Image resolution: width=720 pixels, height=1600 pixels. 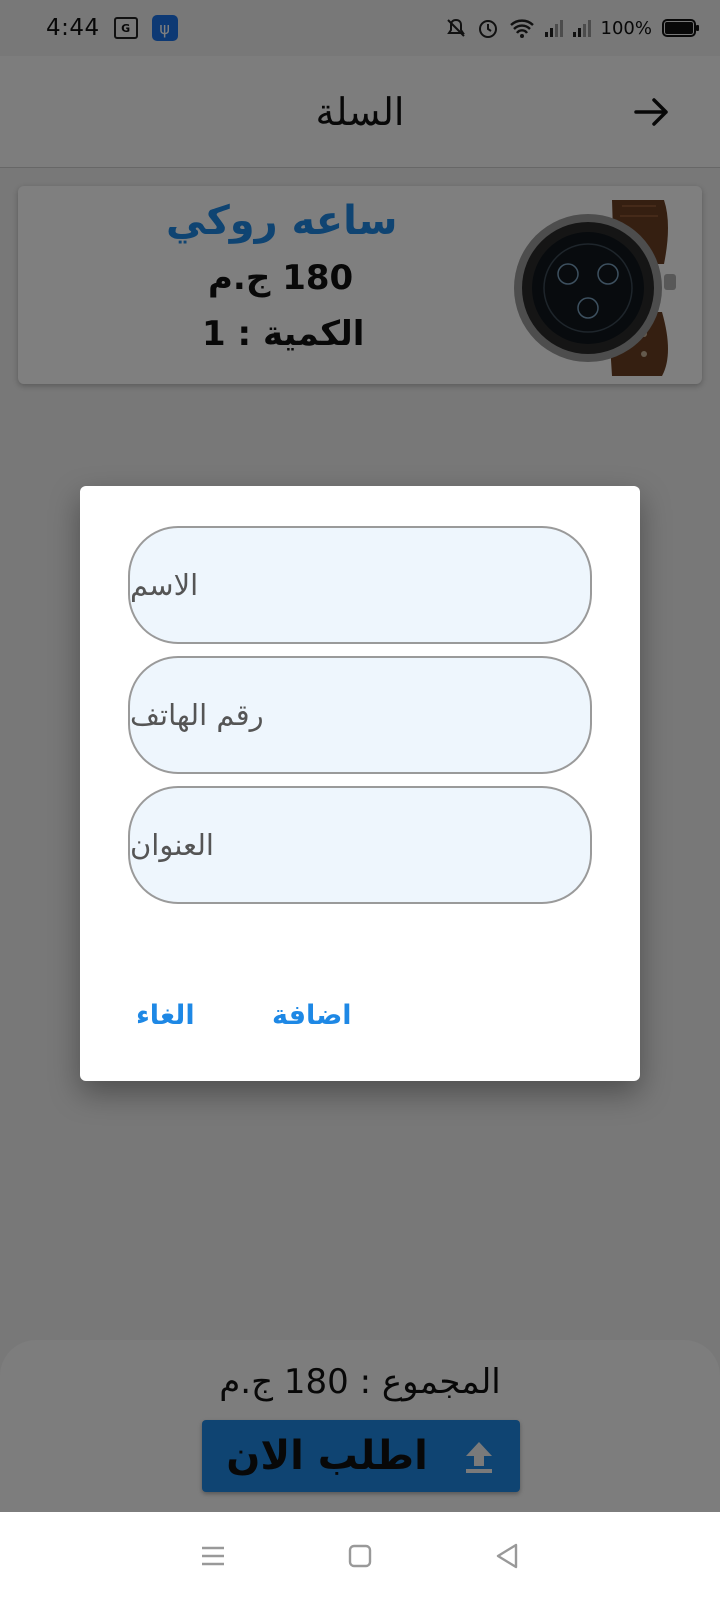 I want to click on name-field: الاسم, so click(x=360, y=585).